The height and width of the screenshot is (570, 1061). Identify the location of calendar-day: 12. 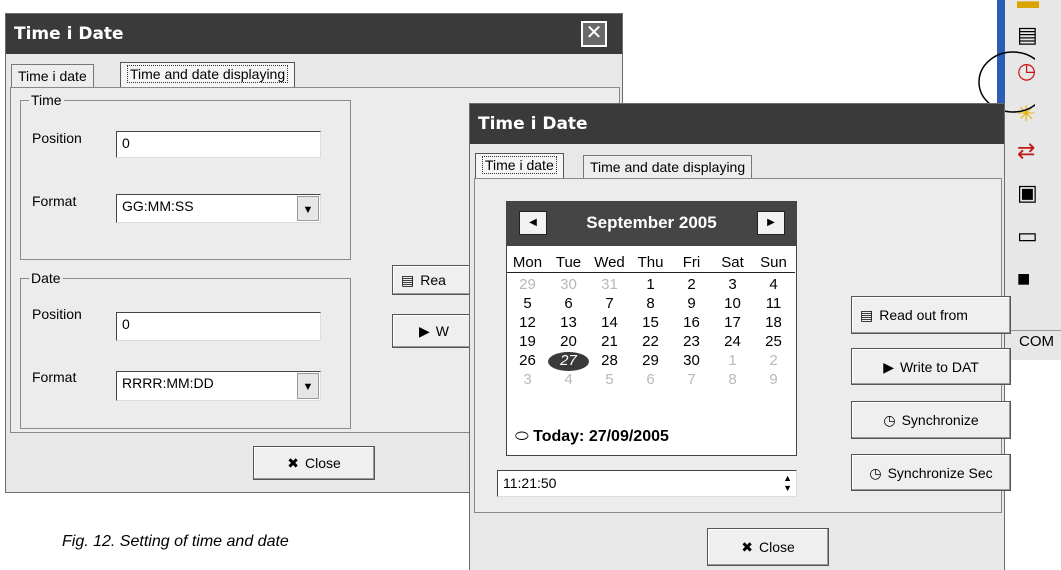
(527, 323).